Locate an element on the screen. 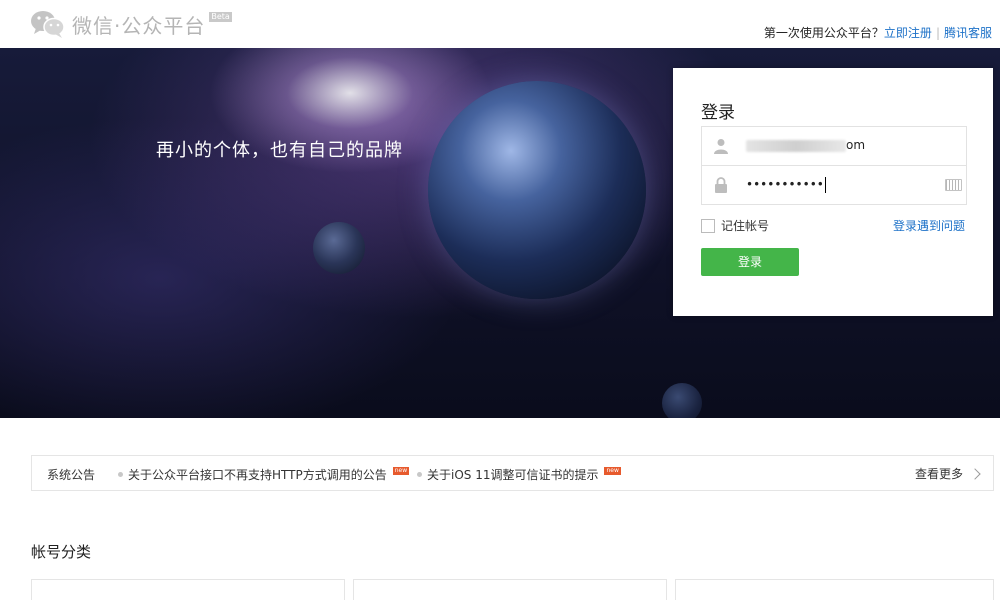 The image size is (1000, 600). customer-service-link: 腾讯客服 is located at coordinates (968, 33).